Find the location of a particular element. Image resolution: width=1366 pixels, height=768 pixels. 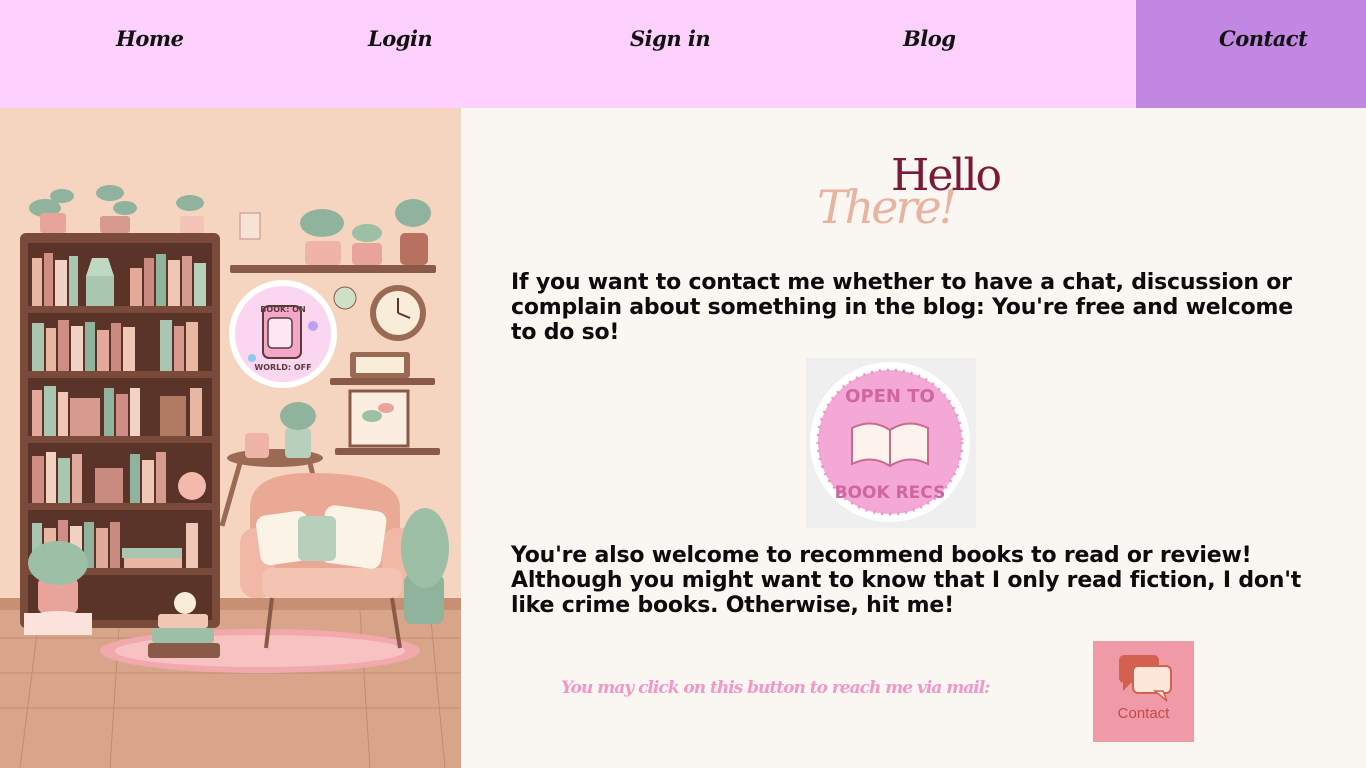

chat-bubbles-icon is located at coordinates (1145, 678).